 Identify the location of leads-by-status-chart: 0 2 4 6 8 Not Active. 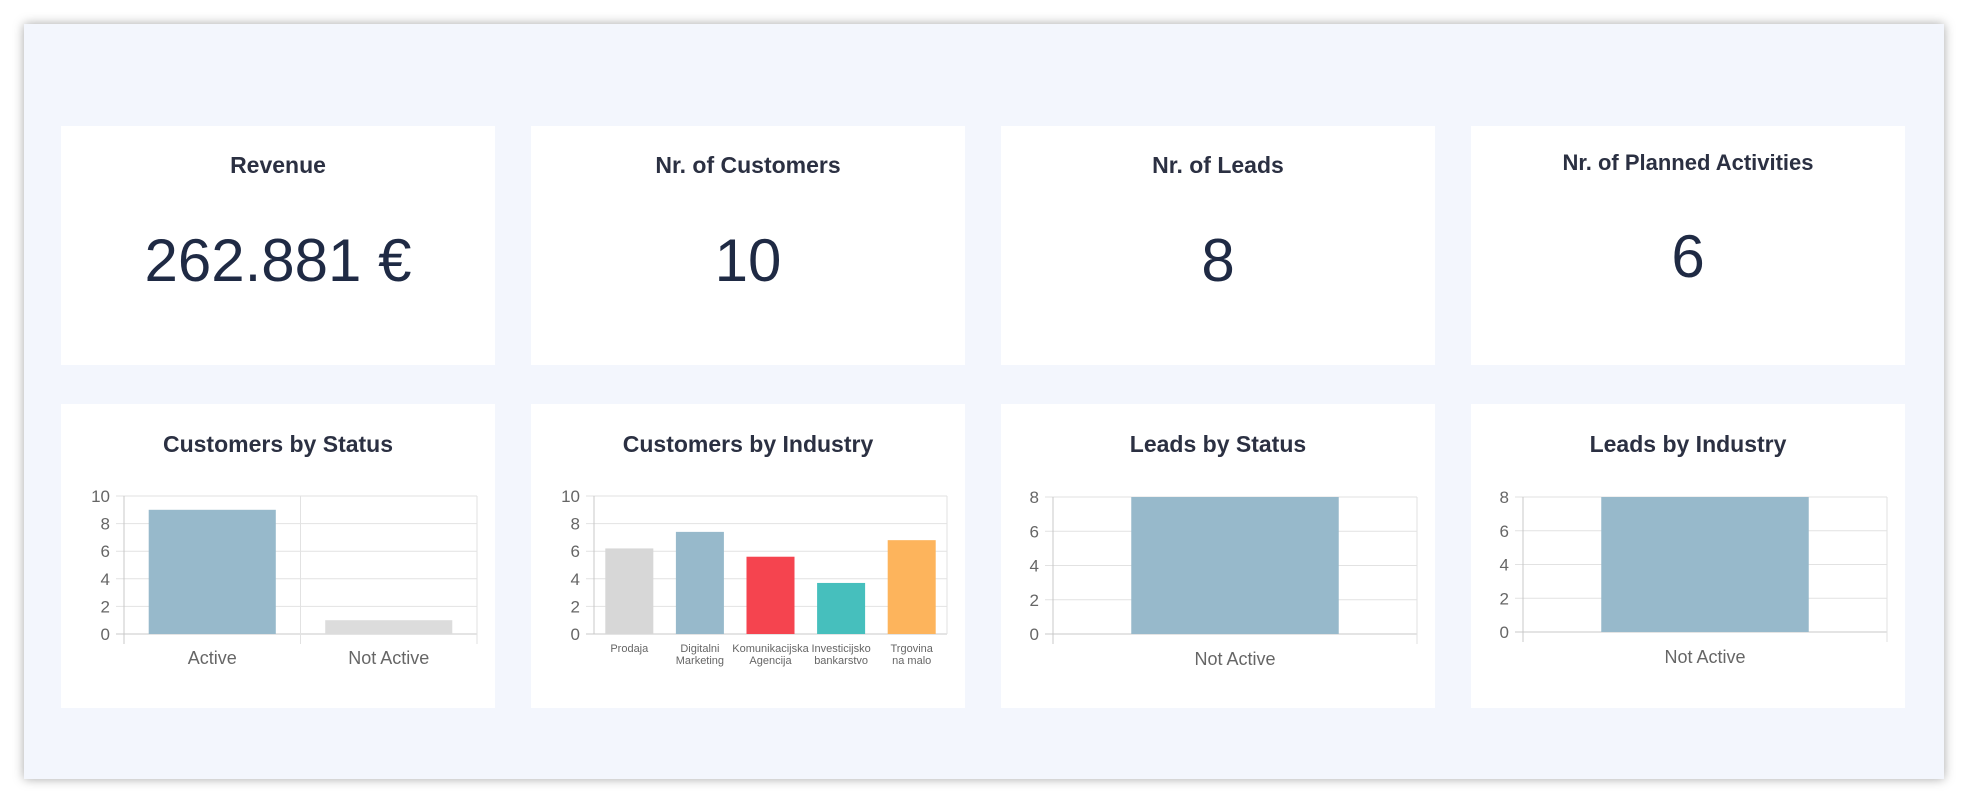
(1224, 578).